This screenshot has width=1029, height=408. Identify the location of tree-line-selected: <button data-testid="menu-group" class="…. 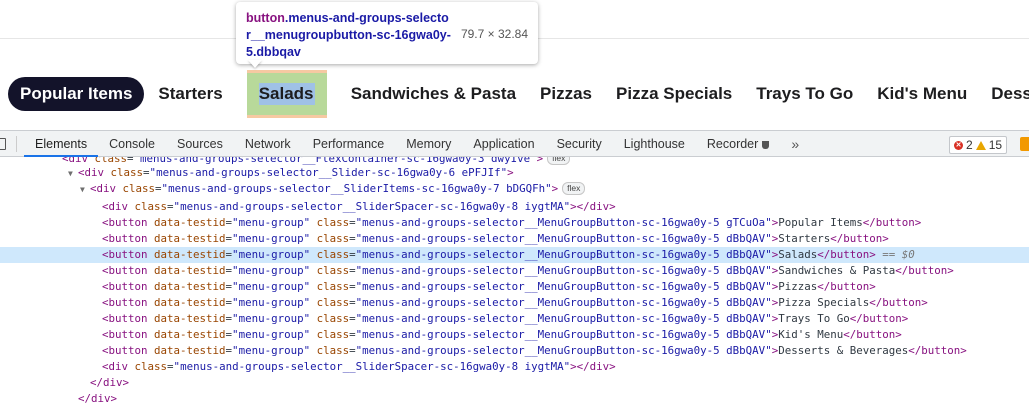
(514, 255).